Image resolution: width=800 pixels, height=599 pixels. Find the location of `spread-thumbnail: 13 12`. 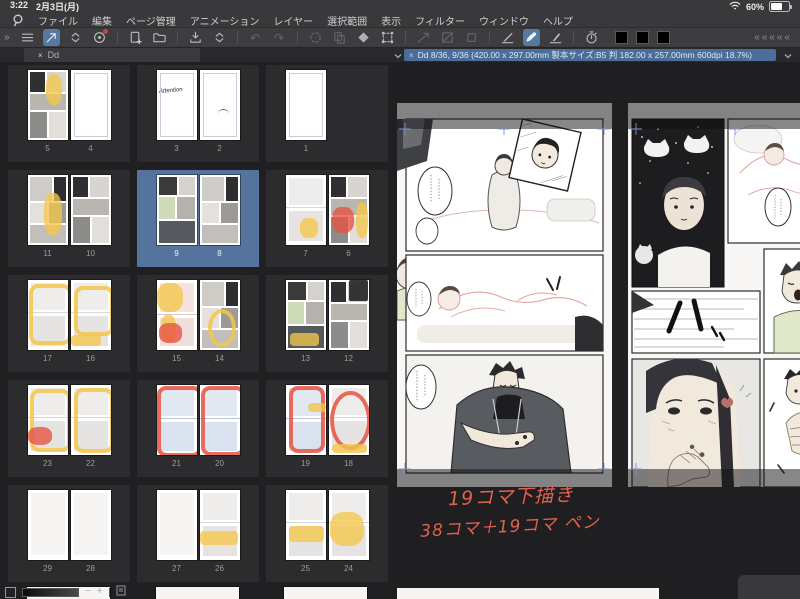

spread-thumbnail: 13 12 is located at coordinates (327, 323).